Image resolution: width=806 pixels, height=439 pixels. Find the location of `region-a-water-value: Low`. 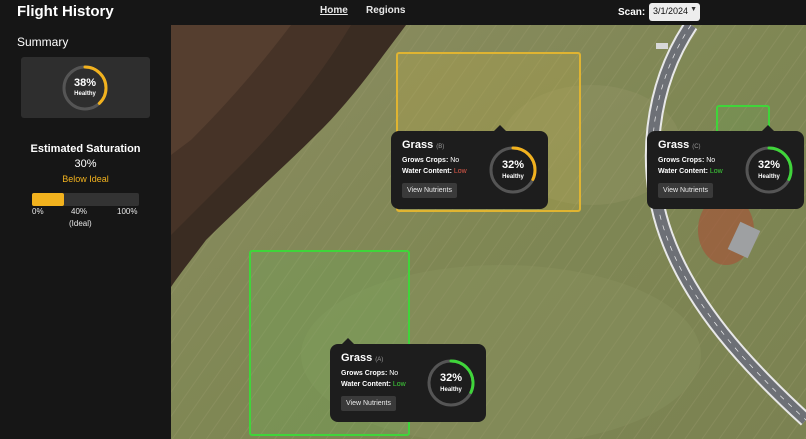

region-a-water-value: Low is located at coordinates (399, 384).